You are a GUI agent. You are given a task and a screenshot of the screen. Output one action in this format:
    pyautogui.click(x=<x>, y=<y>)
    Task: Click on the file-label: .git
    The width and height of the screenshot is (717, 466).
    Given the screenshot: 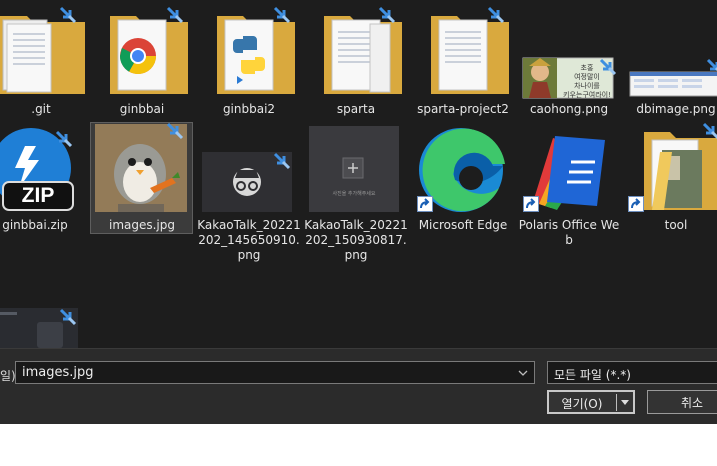 What is the action you would take?
    pyautogui.click(x=41, y=109)
    